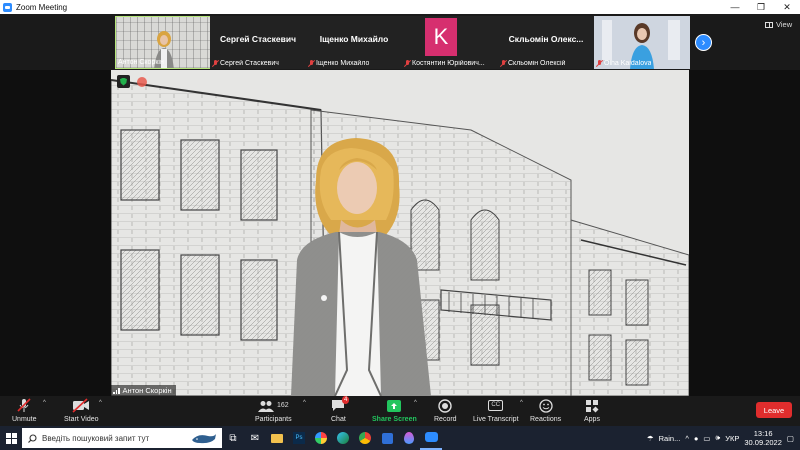 This screenshot has width=800, height=450. What do you see at coordinates (123, 81) in the screenshot?
I see `encryption-shield-icon` at bounding box center [123, 81].